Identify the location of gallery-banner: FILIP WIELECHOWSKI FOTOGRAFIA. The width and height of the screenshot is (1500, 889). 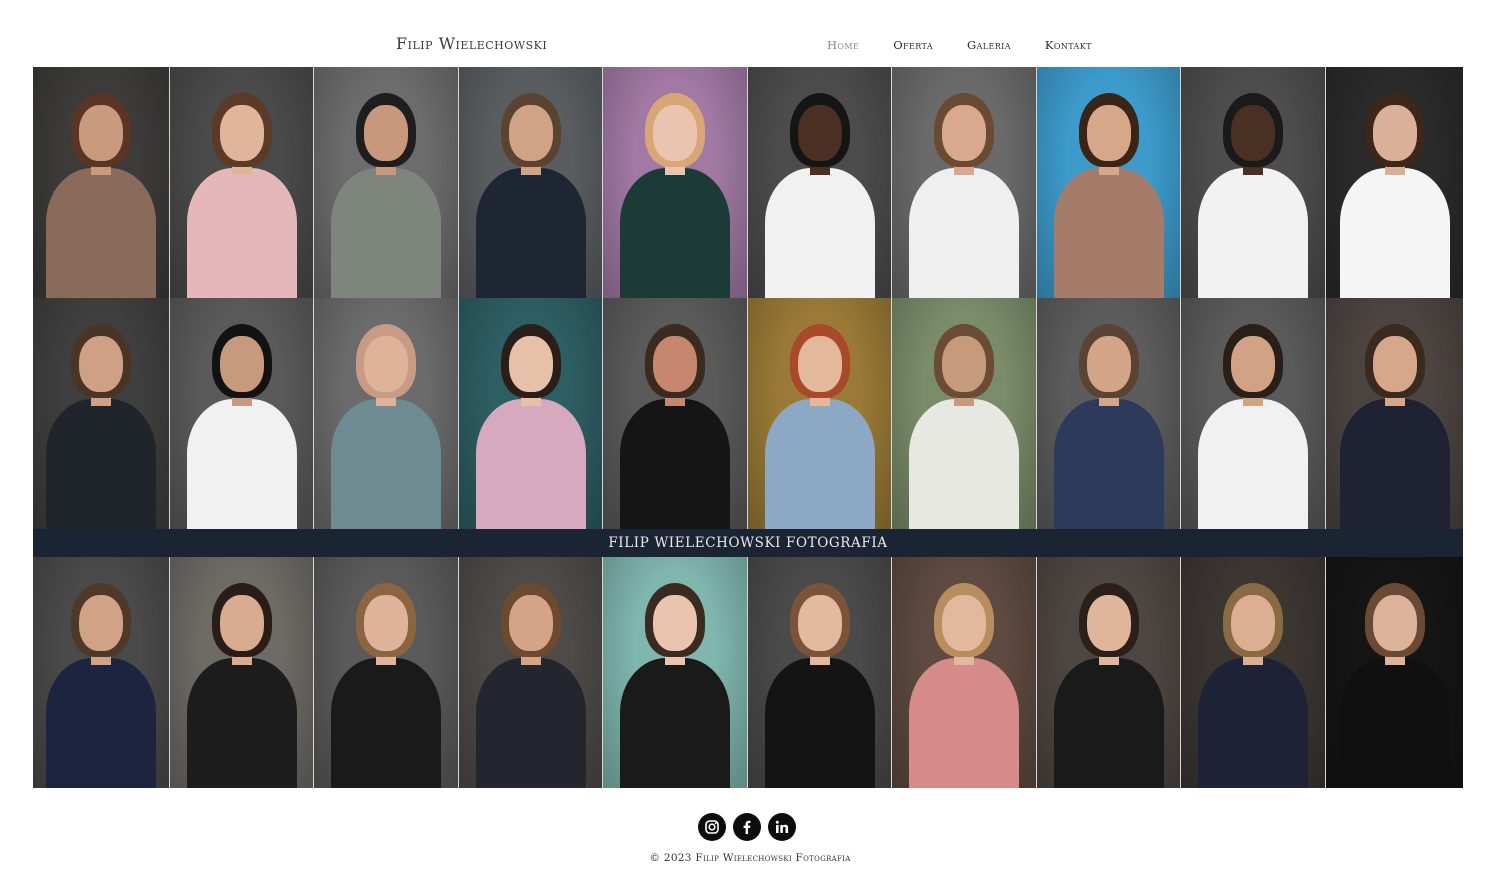
(748, 543).